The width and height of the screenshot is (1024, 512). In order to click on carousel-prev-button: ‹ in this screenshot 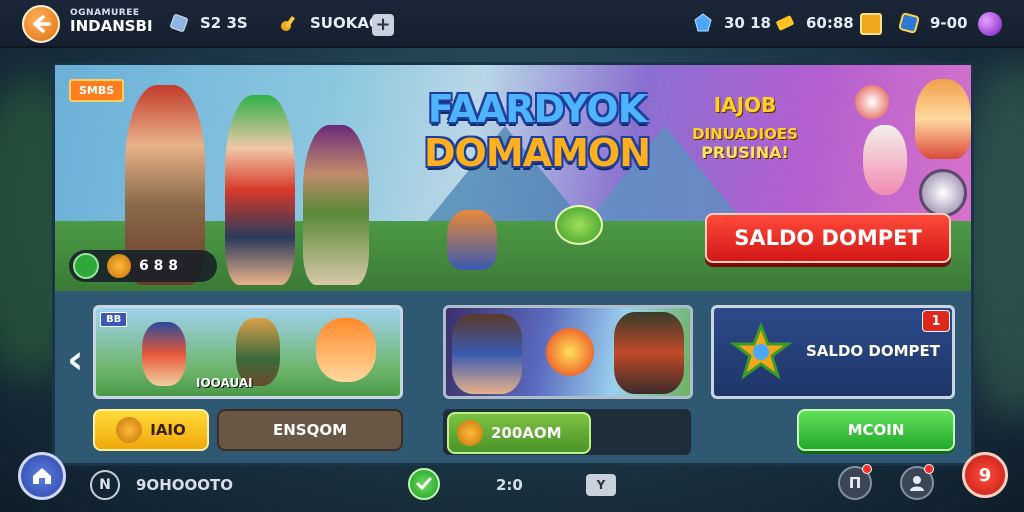, I will do `click(75, 360)`.